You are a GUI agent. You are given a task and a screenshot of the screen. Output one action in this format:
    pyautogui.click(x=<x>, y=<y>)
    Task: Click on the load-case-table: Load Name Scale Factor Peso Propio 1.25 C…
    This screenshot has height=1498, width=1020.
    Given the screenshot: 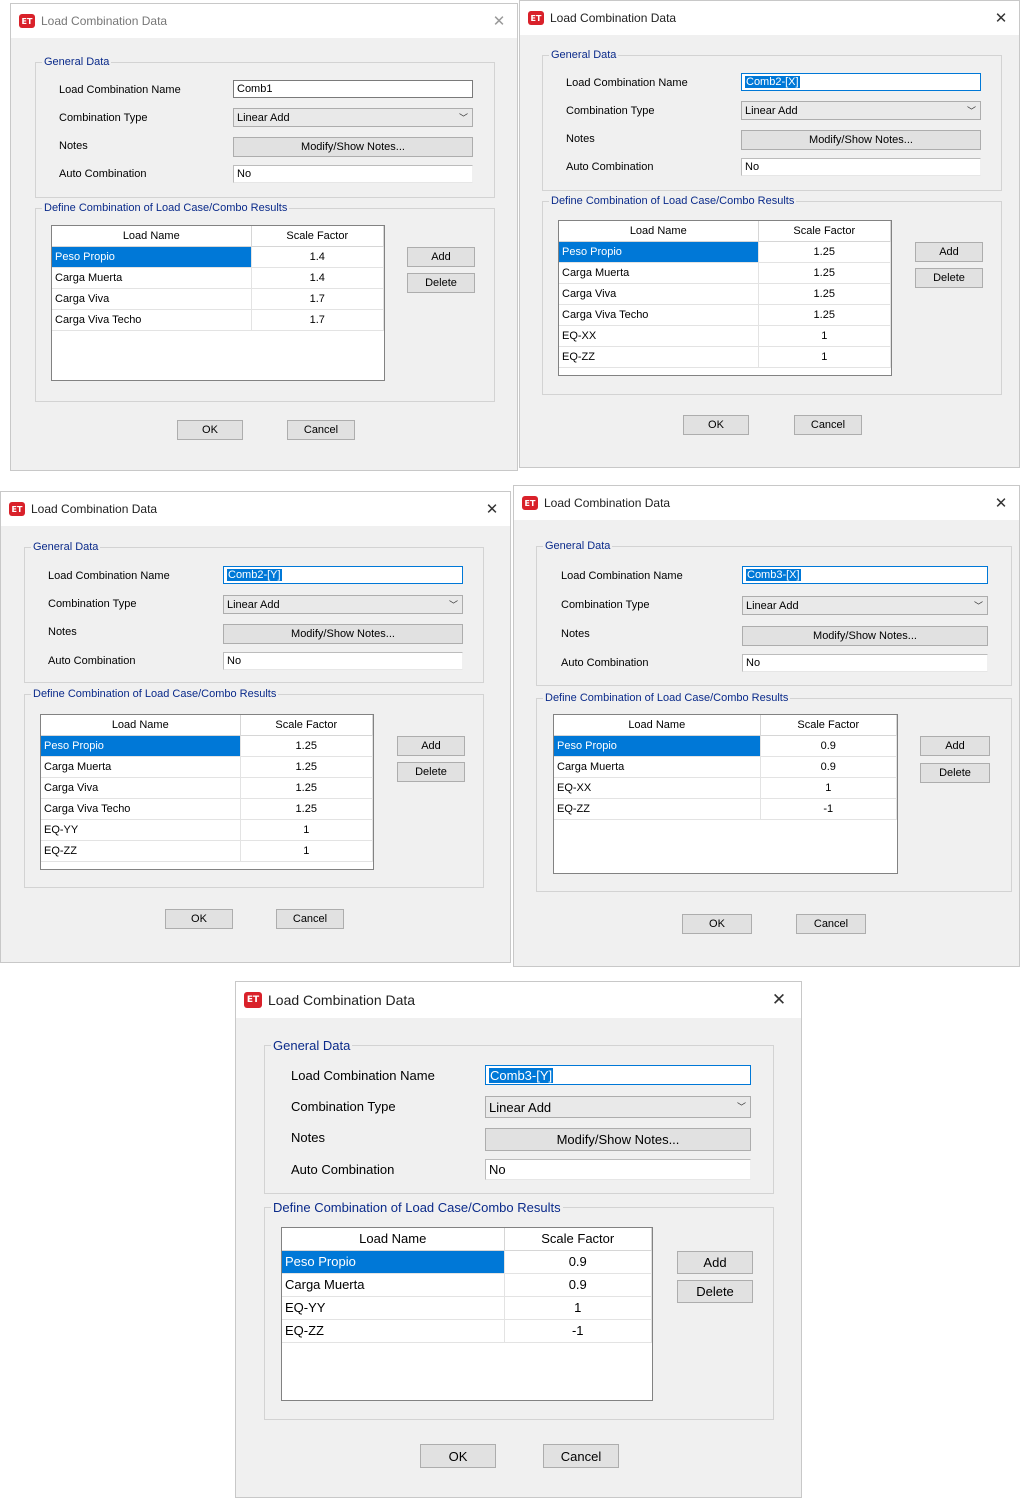 What is the action you would take?
    pyautogui.click(x=725, y=298)
    